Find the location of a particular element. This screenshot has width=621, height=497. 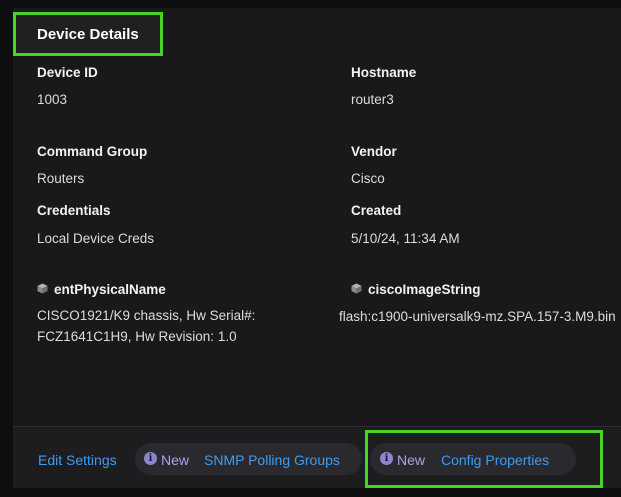

vendor-label: Vendor is located at coordinates (374, 151).